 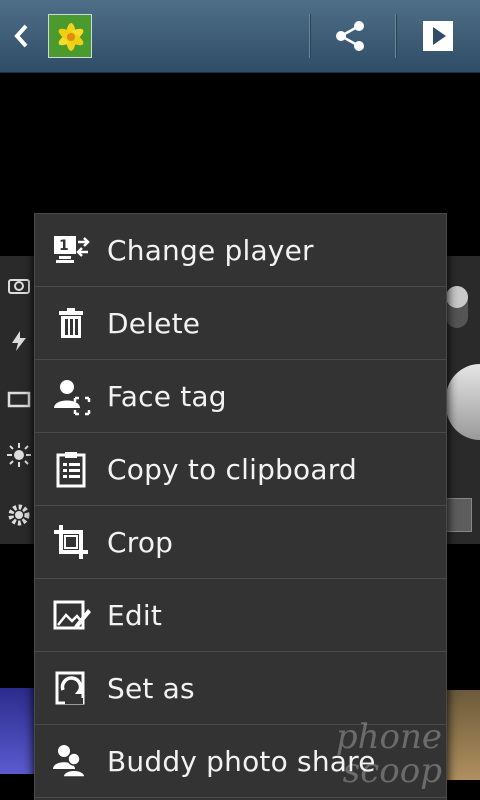 What do you see at coordinates (19, 286) in the screenshot?
I see `camera-switch-icon` at bounding box center [19, 286].